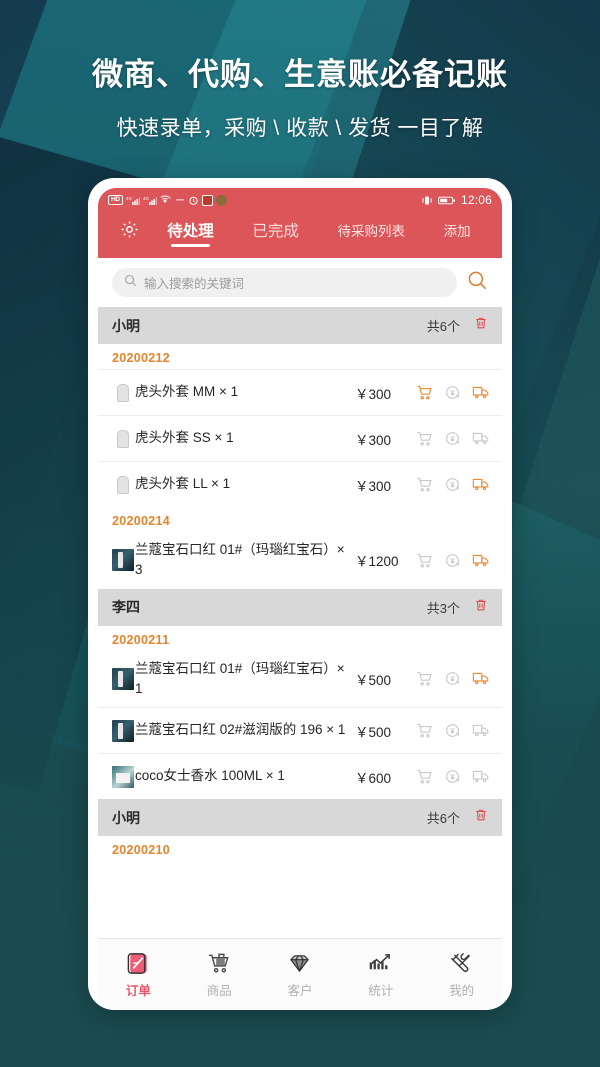  I want to click on search-submit-button, so click(477, 283).